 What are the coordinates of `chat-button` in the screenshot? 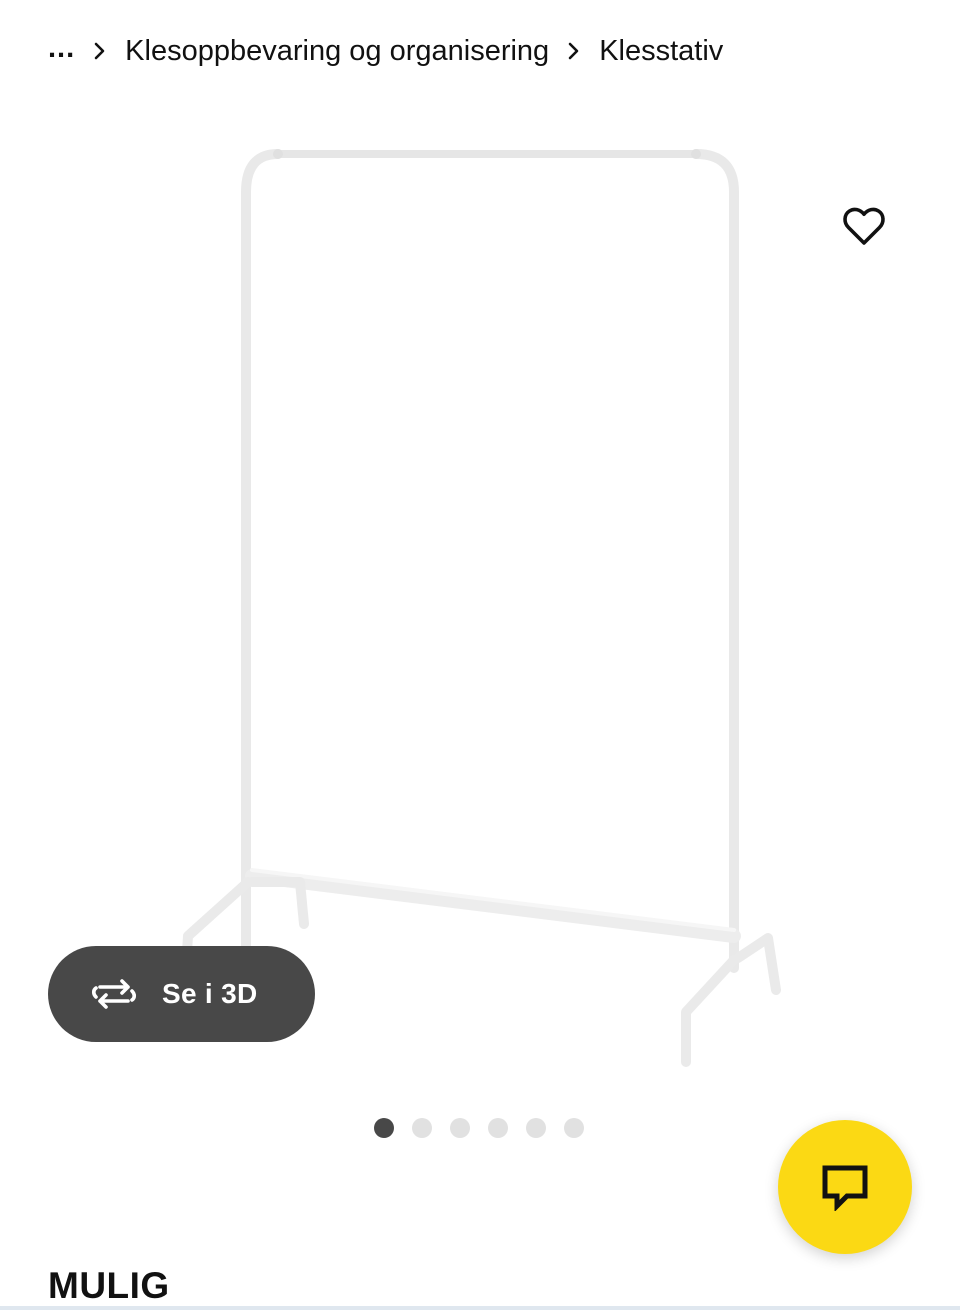 It's located at (845, 1187).